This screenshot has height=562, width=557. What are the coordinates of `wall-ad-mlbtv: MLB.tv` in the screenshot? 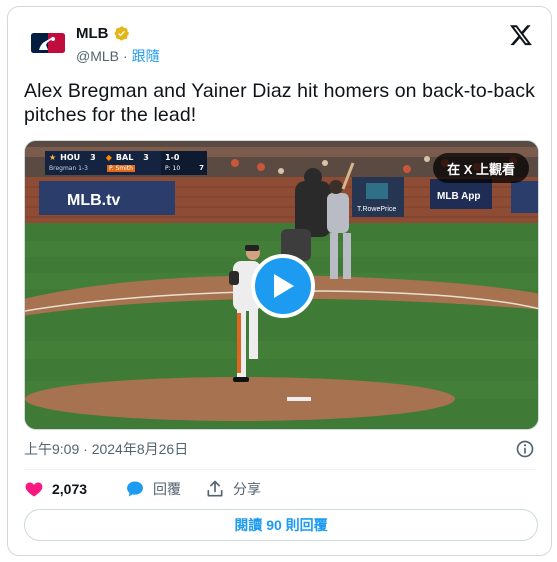 It's located at (93, 200).